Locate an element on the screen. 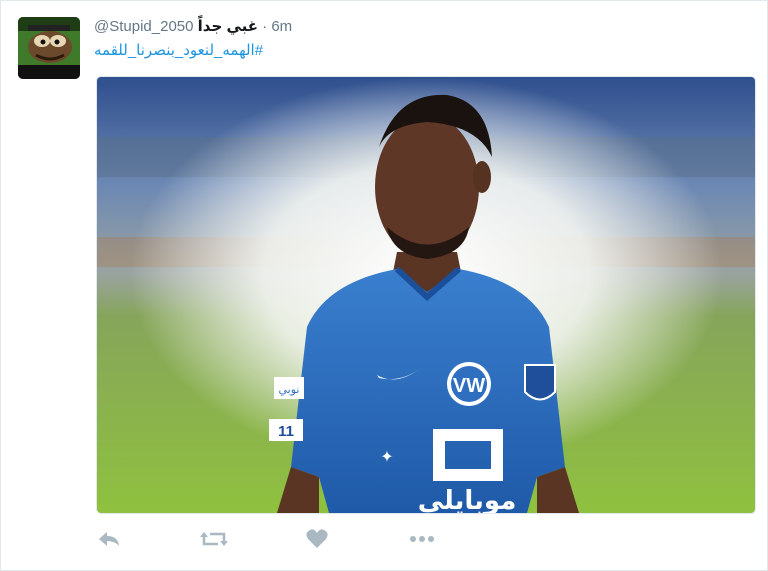 The image size is (768, 571). screen-name: @Stupid_2050 is located at coordinates (143, 26).